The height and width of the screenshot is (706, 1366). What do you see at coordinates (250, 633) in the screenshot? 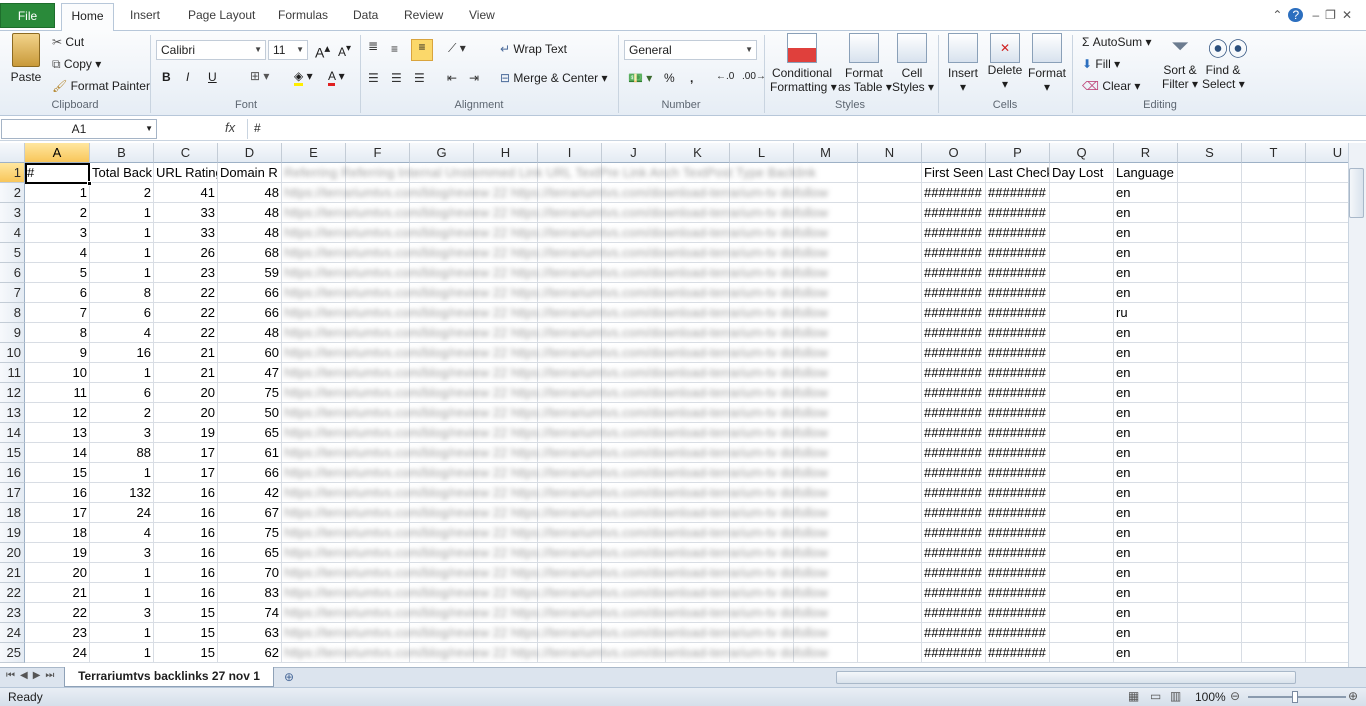
I see `table-cell: 63` at bounding box center [250, 633].